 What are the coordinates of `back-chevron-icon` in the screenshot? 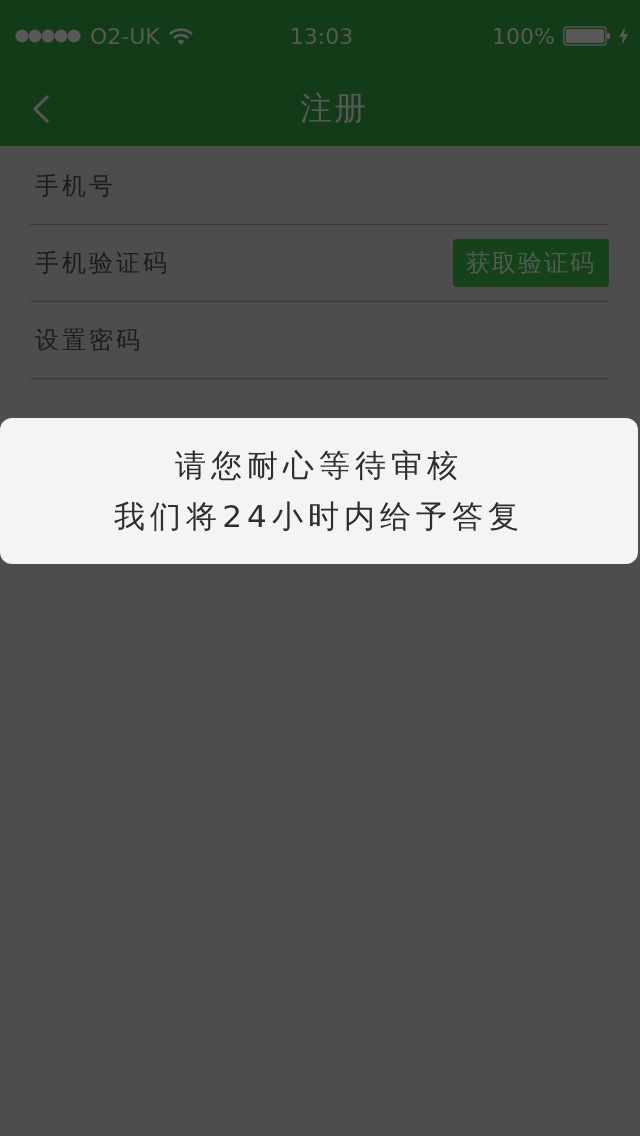 It's located at (41, 109).